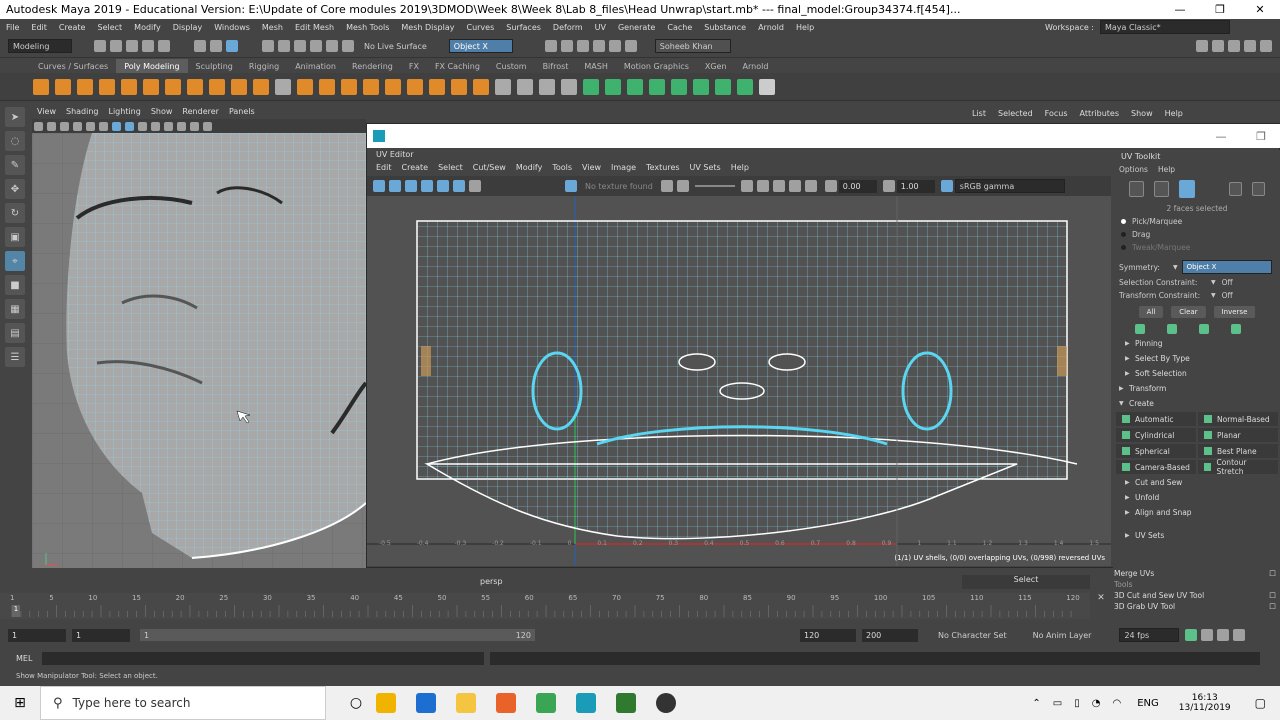 Image resolution: width=1280 pixels, height=720 pixels. I want to click on multi-cut-icon, so click(503, 86).